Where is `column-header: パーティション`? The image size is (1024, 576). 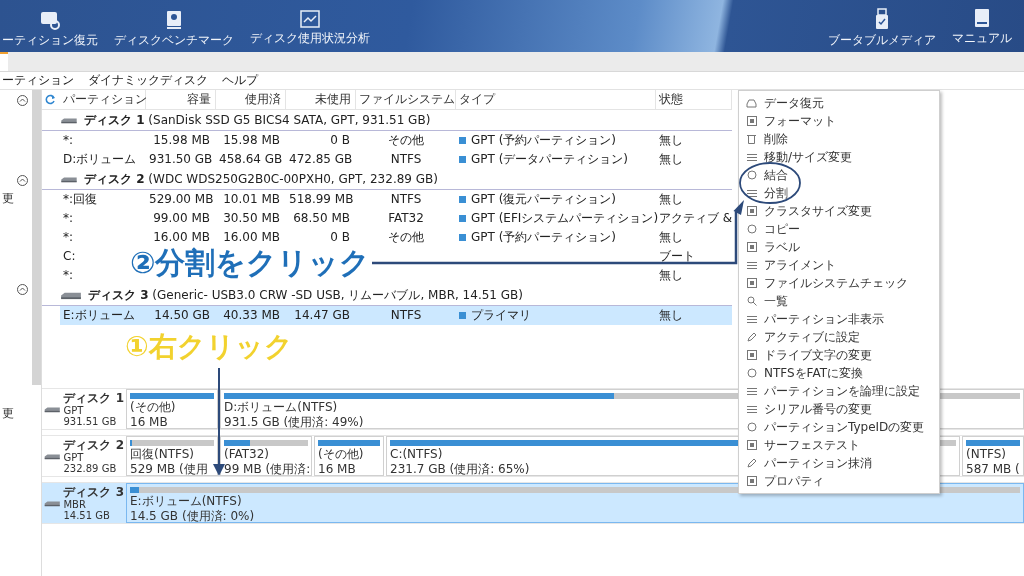
column-header: パーティション is located at coordinates (103, 99).